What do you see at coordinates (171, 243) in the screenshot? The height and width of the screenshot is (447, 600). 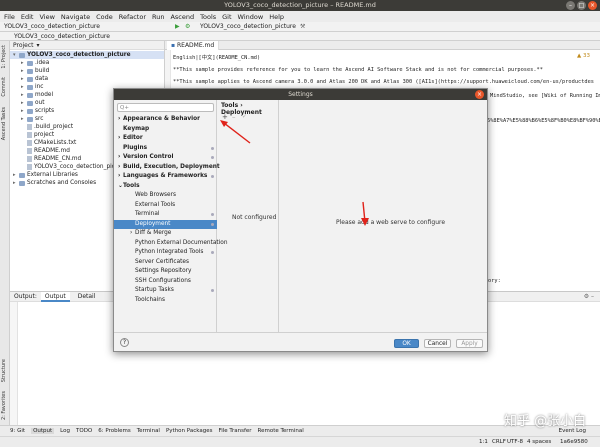 I see `settings-nav-item: Python External Documentation` at bounding box center [171, 243].